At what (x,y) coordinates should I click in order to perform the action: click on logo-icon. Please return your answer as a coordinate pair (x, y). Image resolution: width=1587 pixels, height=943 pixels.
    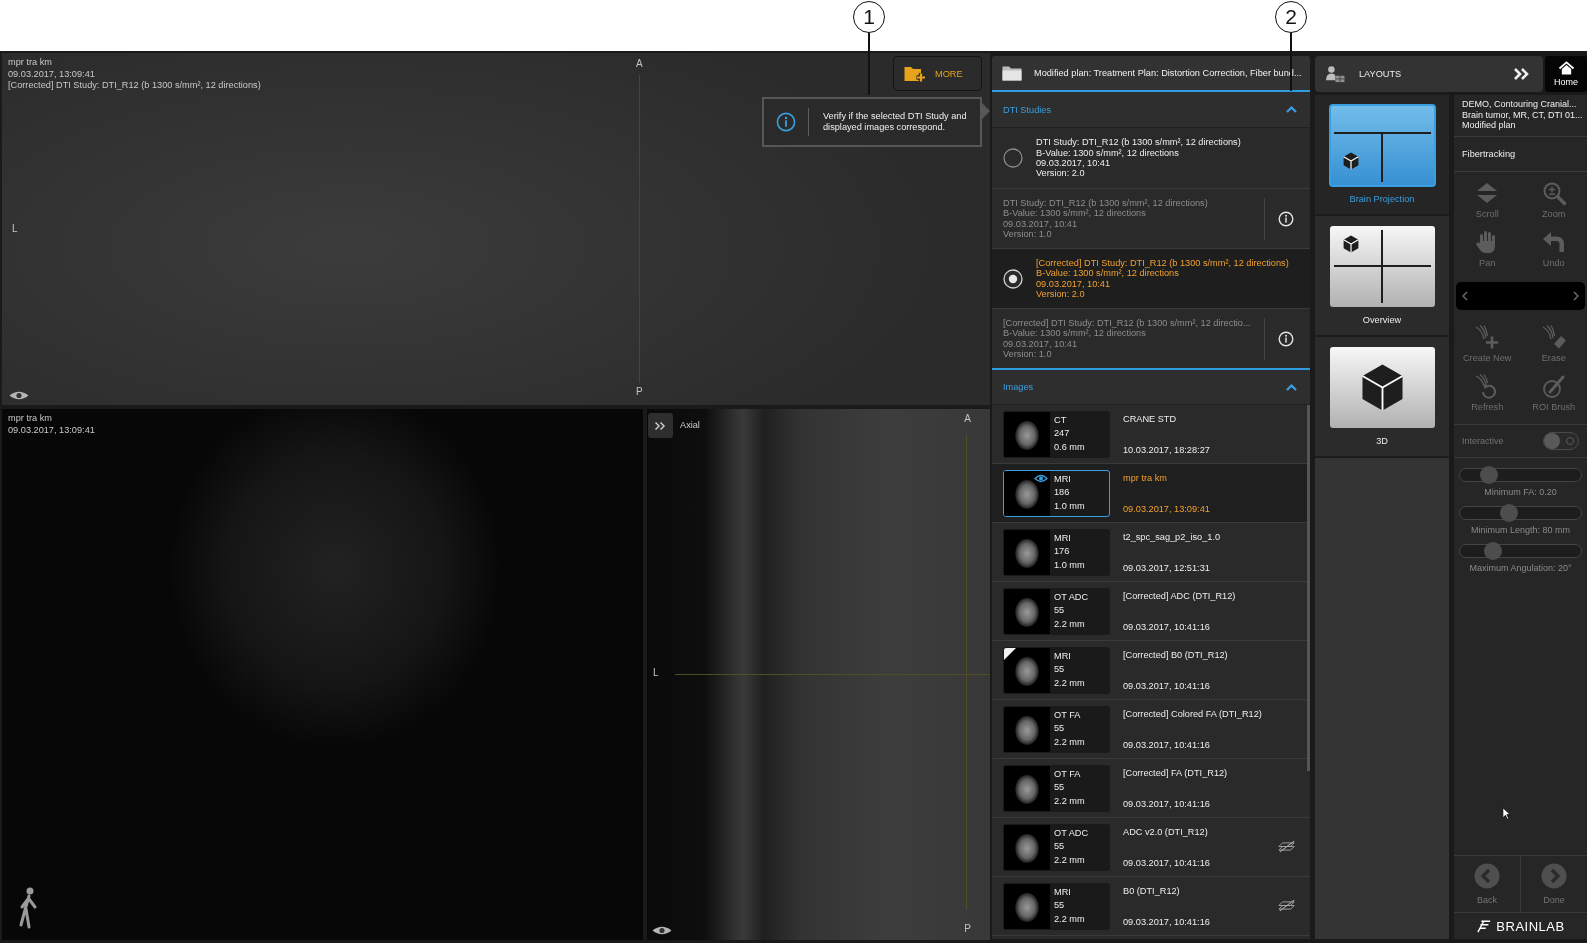
    Looking at the image, I should click on (1484, 926).